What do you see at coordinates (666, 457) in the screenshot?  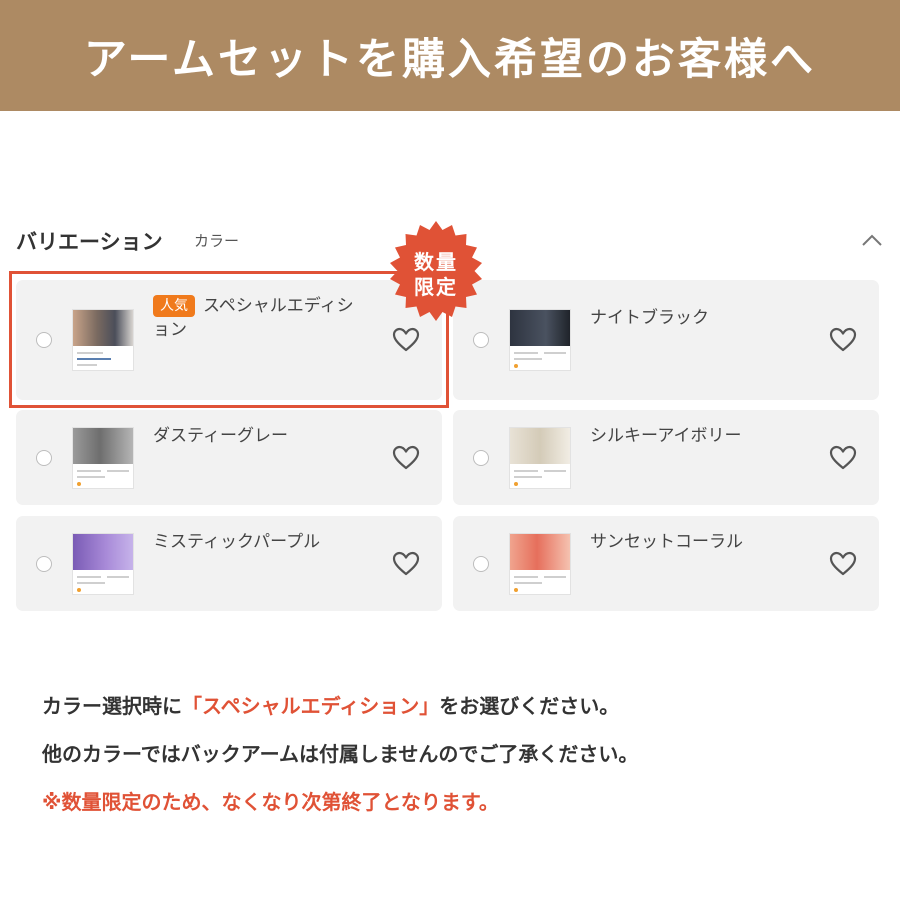 I see `variant-card-silky-ivory: シルキーアイボリー` at bounding box center [666, 457].